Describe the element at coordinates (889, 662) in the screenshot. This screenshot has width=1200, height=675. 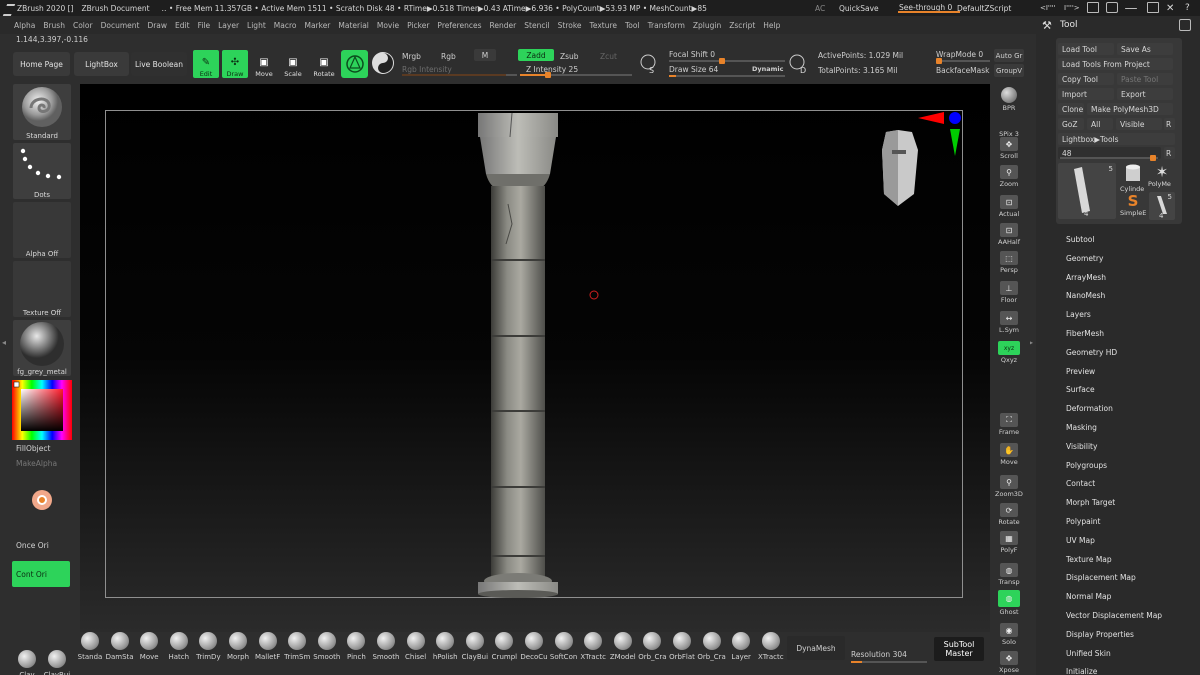
I see `resolution-bar` at that location.